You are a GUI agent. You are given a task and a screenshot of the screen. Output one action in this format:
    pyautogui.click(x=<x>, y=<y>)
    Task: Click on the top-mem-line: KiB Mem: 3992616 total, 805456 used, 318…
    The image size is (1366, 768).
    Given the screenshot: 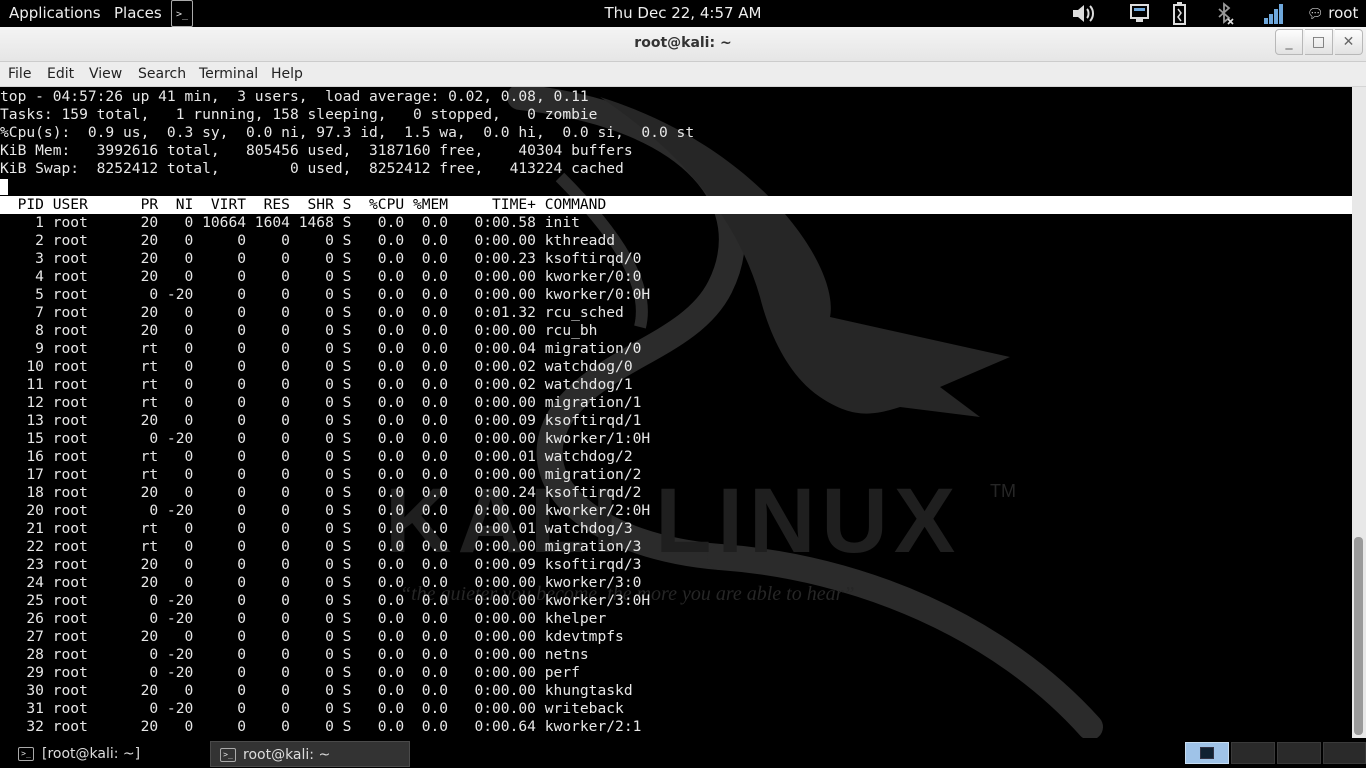 What is the action you would take?
    pyautogui.click(x=316, y=150)
    